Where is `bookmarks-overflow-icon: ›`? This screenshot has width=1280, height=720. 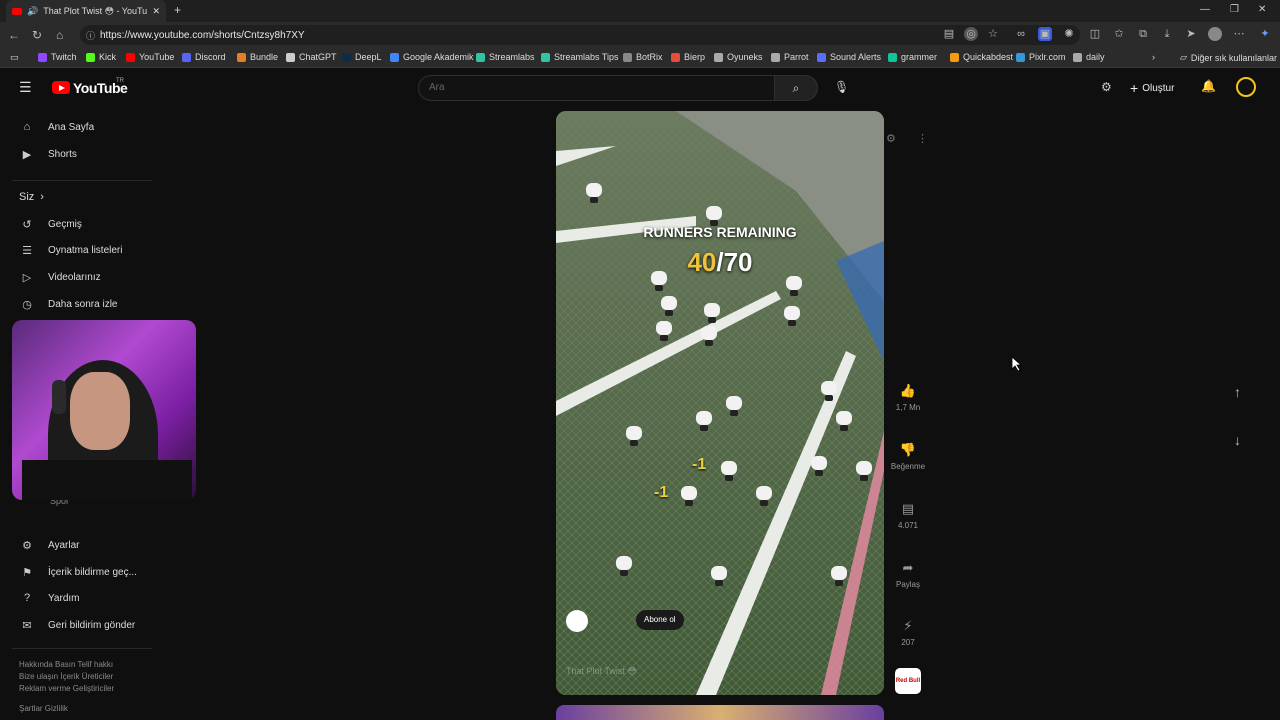
bookmarks-overflow-icon: › is located at coordinates (1153, 57).